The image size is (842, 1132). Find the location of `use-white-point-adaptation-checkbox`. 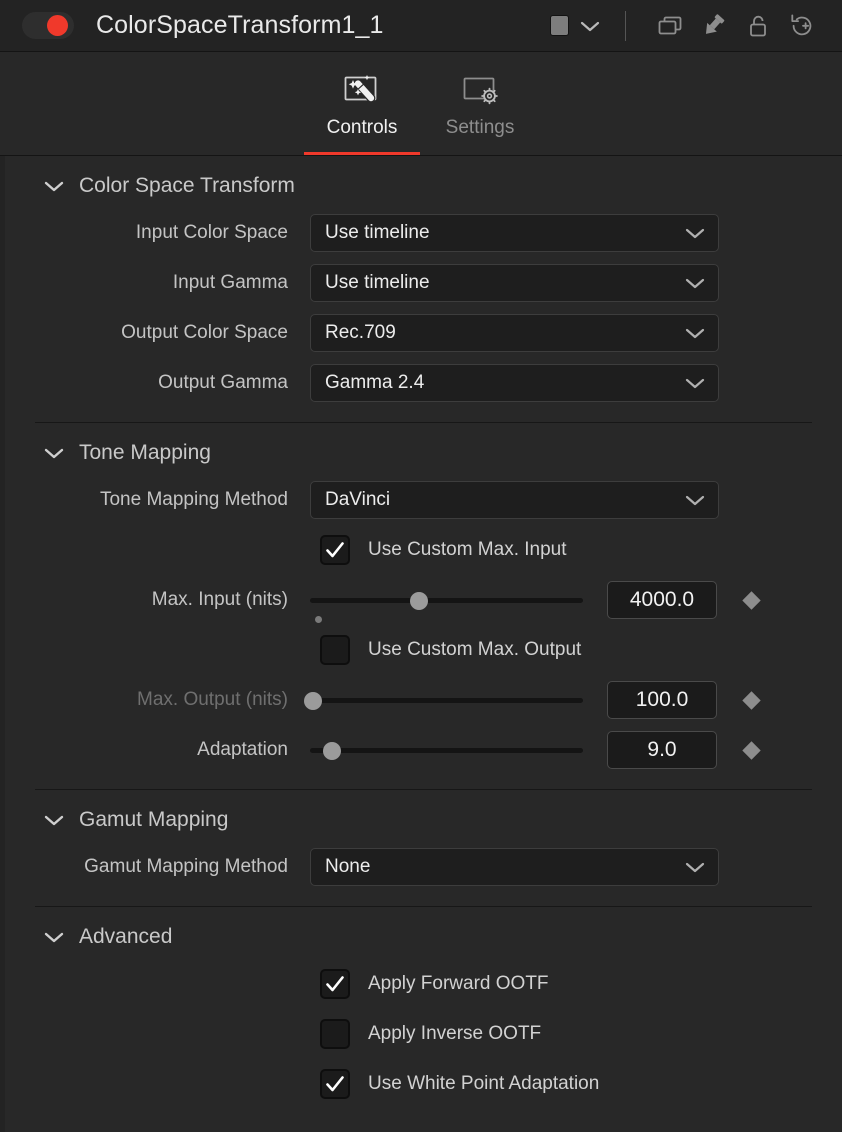

use-white-point-adaptation-checkbox is located at coordinates (335, 1084).